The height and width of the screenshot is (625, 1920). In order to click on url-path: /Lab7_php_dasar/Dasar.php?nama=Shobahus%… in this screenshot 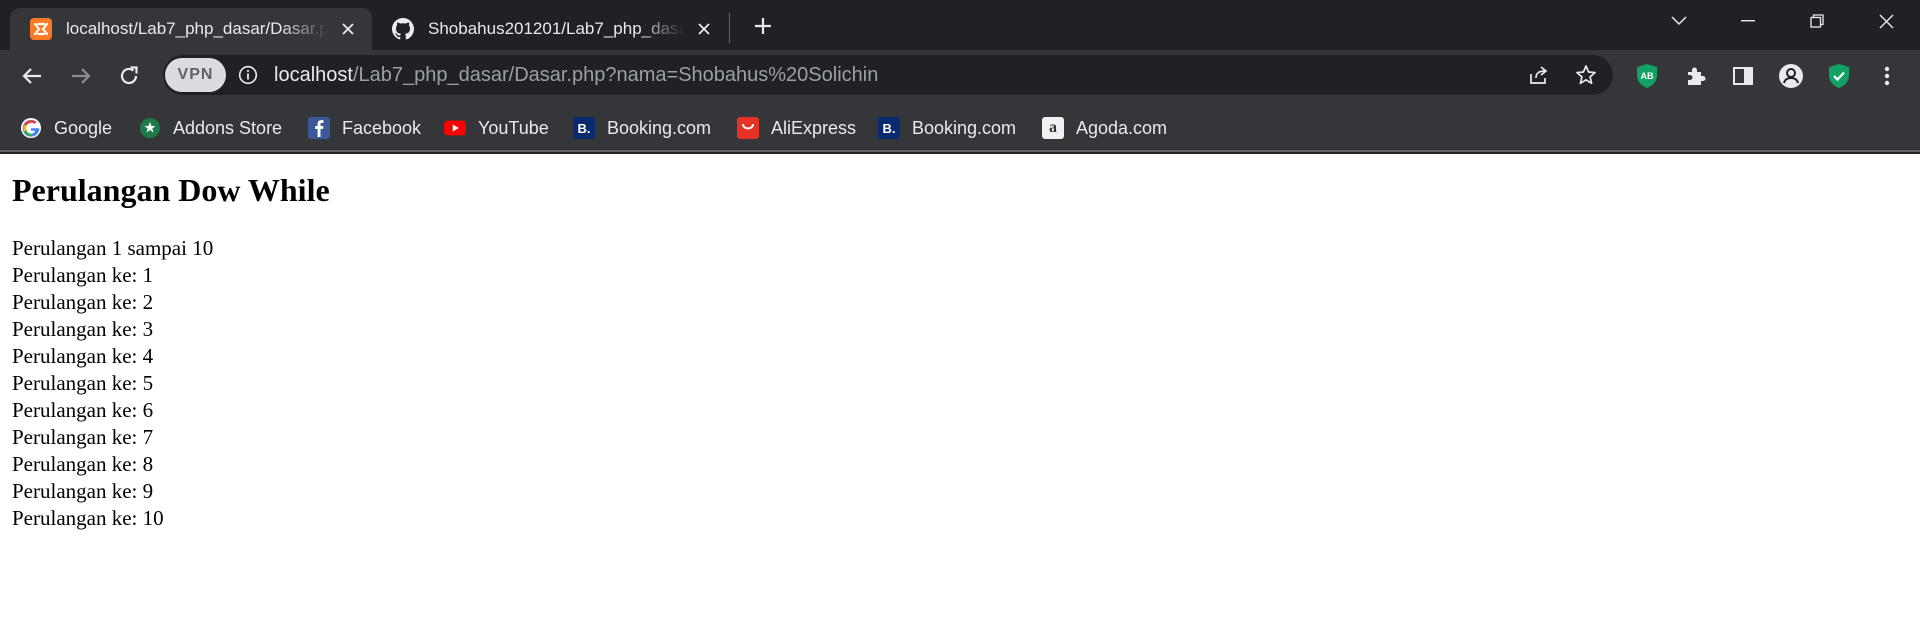, I will do `click(615, 75)`.